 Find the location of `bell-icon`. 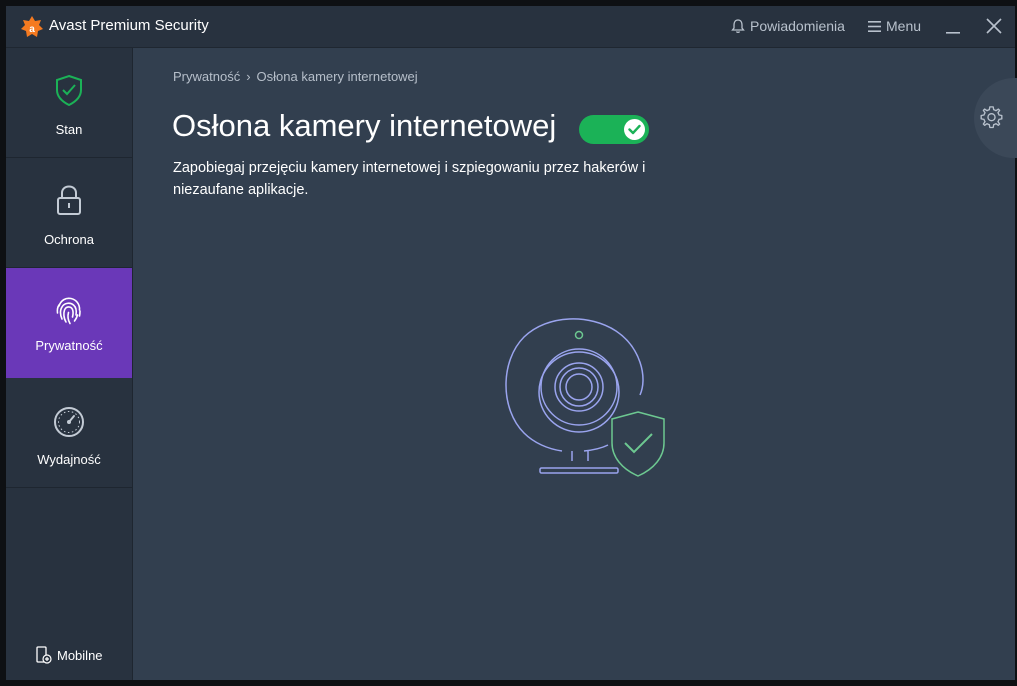

bell-icon is located at coordinates (738, 25).